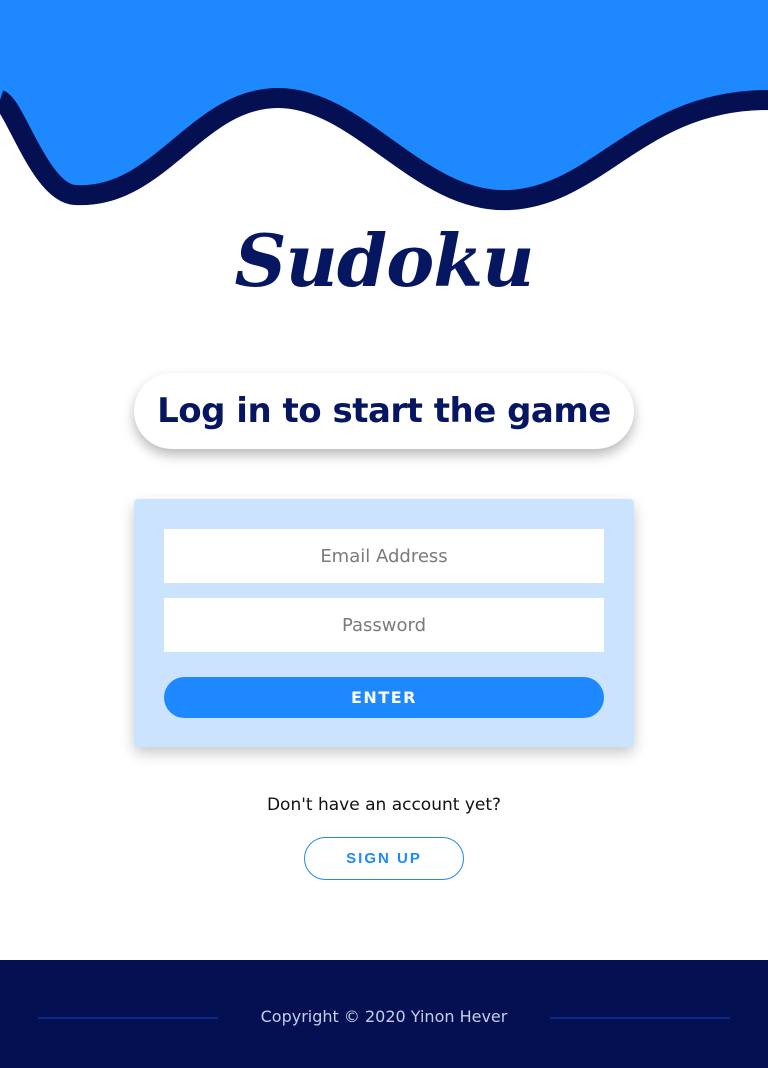  What do you see at coordinates (384, 556) in the screenshot?
I see `email-field` at bounding box center [384, 556].